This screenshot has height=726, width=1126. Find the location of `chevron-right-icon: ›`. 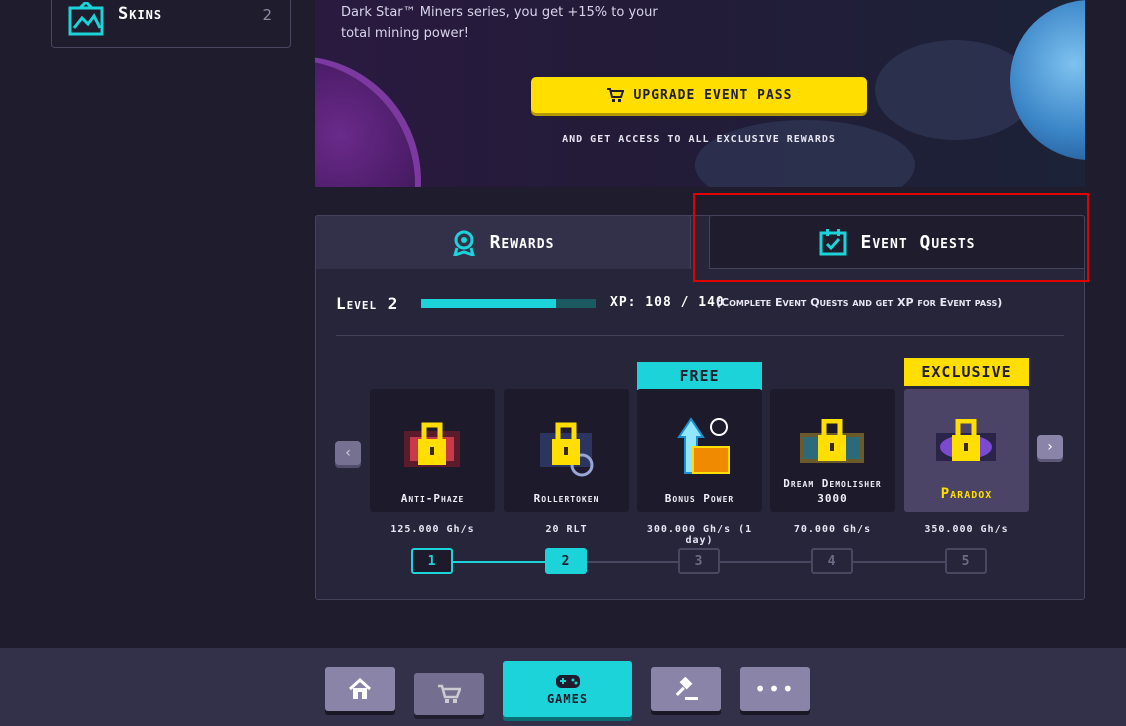

chevron-right-icon: › is located at coordinates (1050, 447).